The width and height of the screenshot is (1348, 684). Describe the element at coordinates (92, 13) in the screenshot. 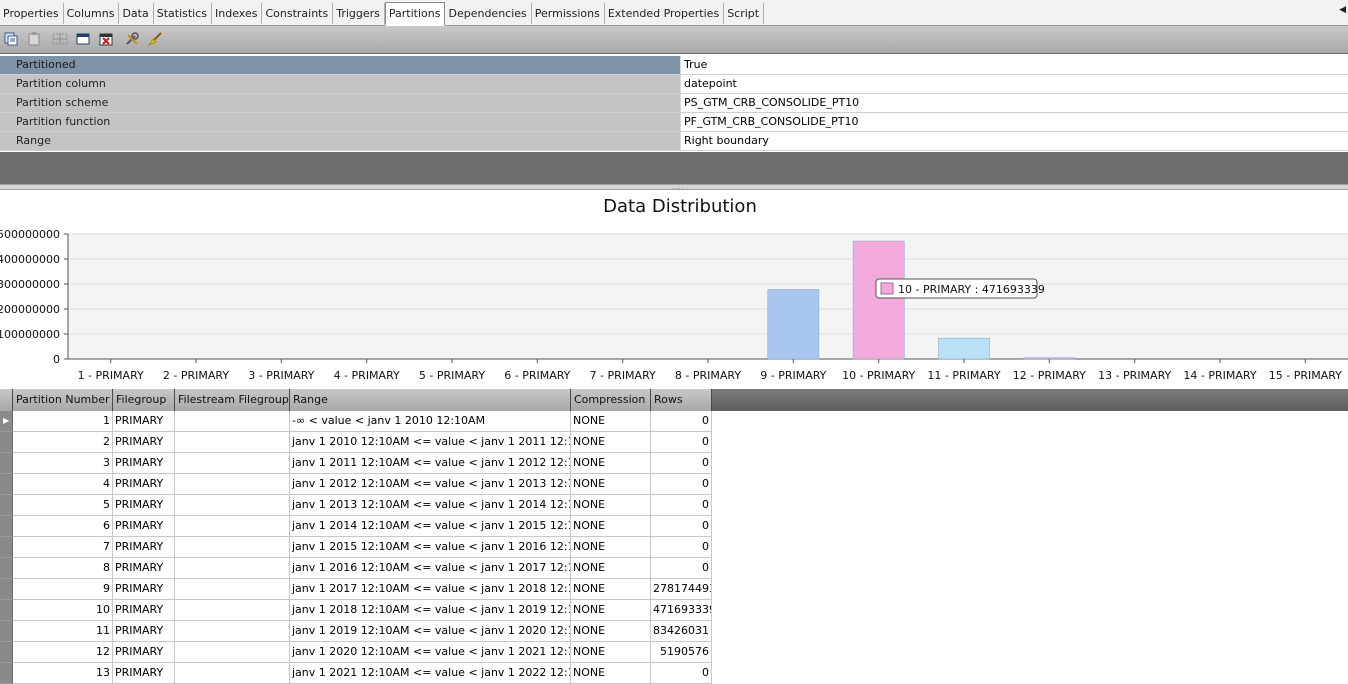

I see `tab-columns: Columns` at that location.